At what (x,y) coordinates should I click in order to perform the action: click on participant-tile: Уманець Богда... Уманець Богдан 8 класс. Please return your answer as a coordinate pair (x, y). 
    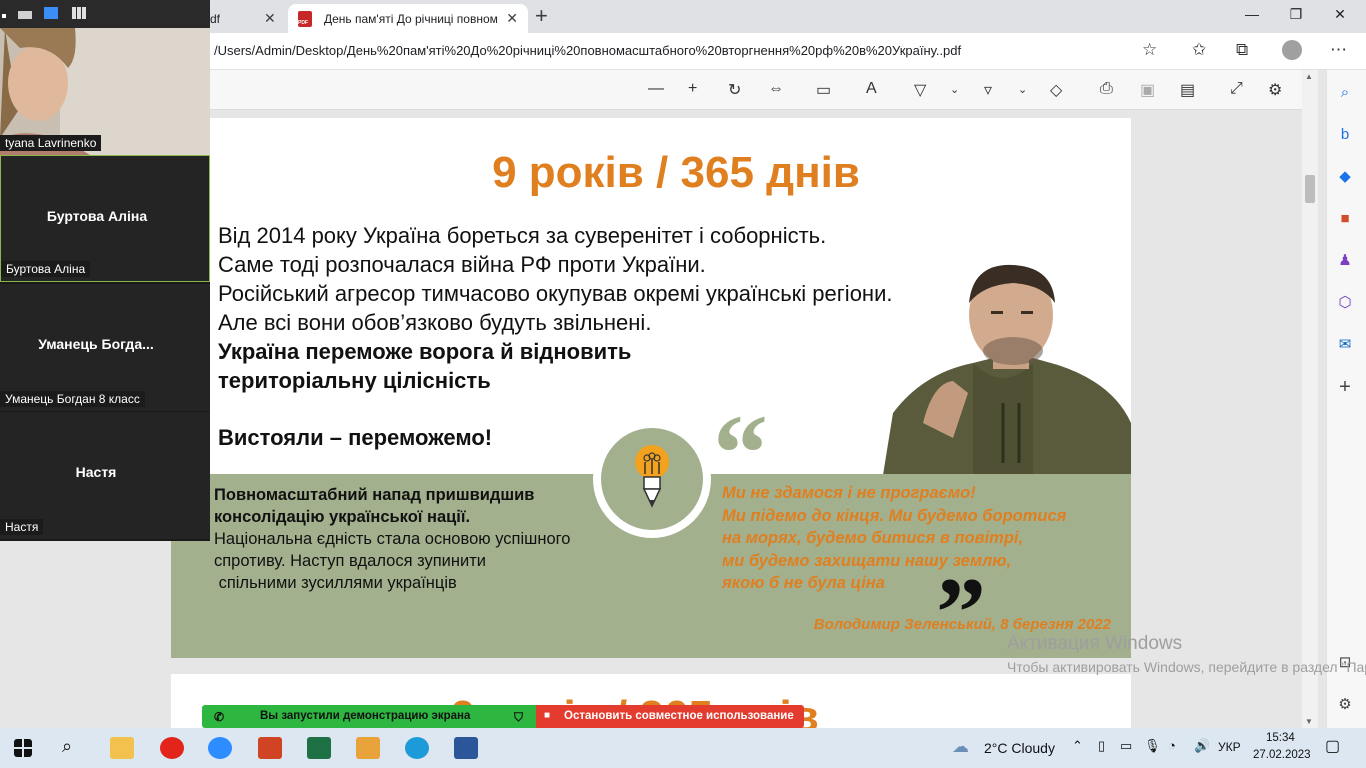
    Looking at the image, I should click on (105, 347).